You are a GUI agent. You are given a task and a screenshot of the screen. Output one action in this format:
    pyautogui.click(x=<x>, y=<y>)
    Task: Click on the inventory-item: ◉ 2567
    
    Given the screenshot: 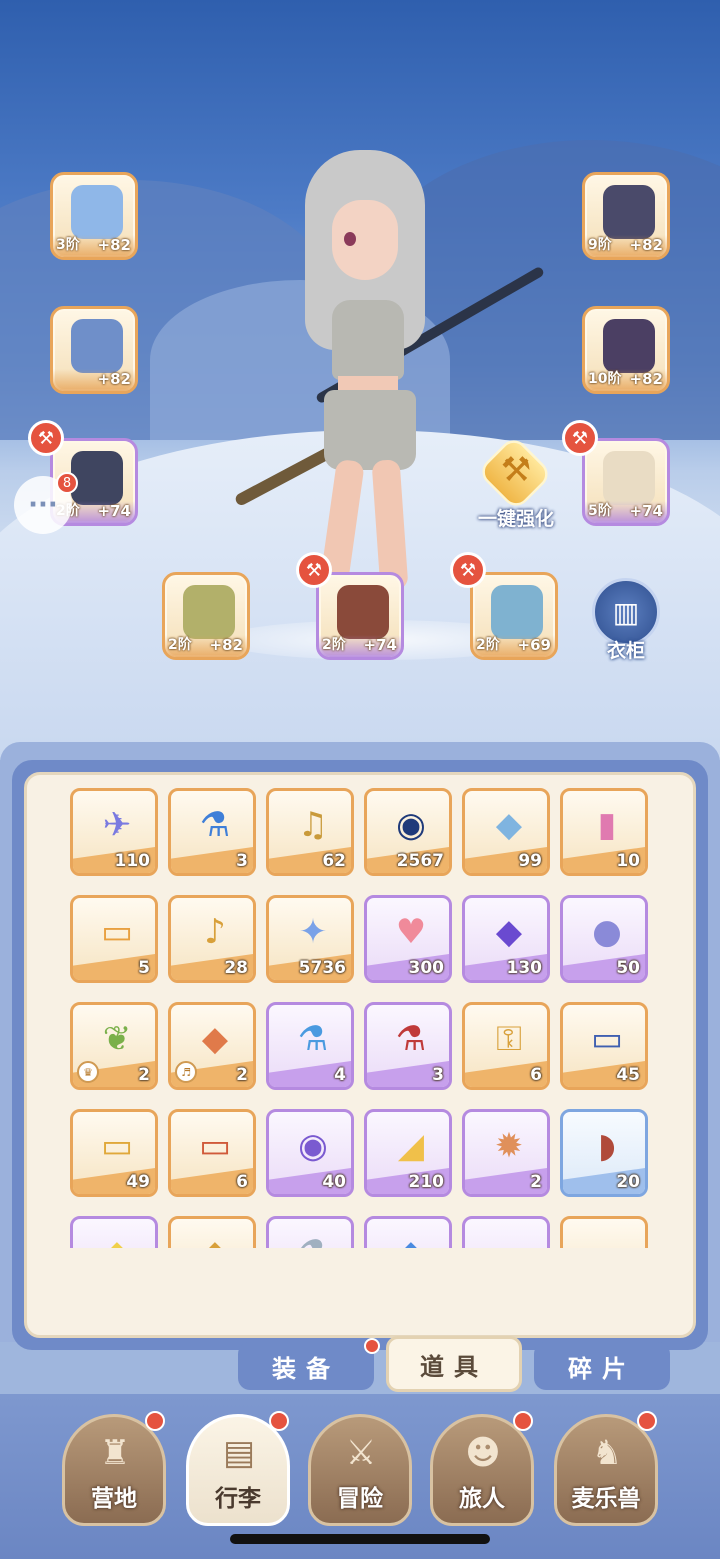 What is the action you would take?
    pyautogui.click(x=408, y=832)
    